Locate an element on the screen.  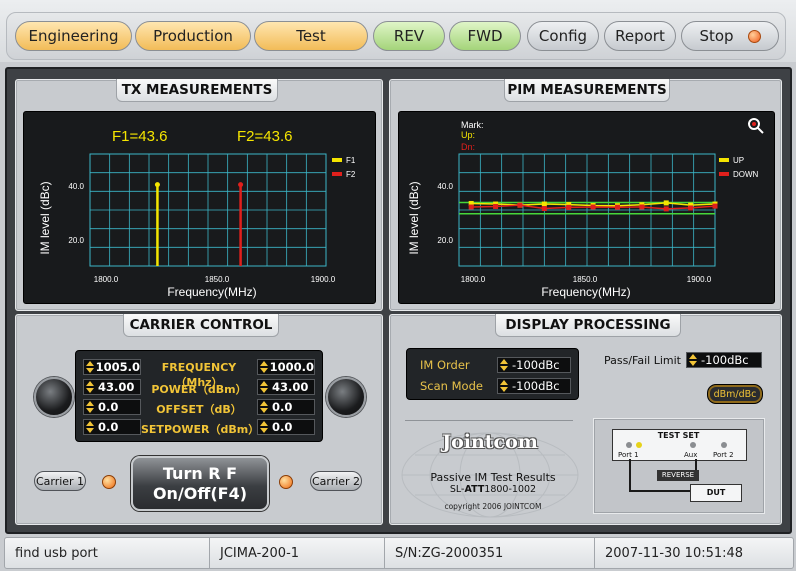
setpower-left-field: 0.0 is located at coordinates (112, 427).